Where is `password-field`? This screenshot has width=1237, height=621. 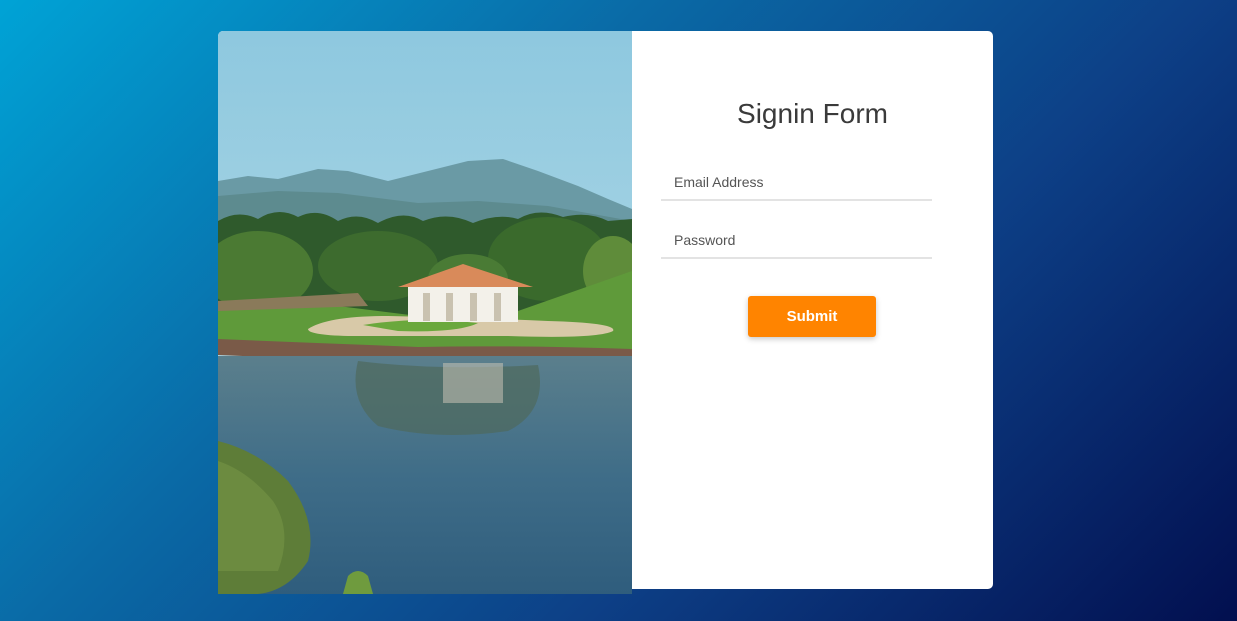
password-field is located at coordinates (796, 241).